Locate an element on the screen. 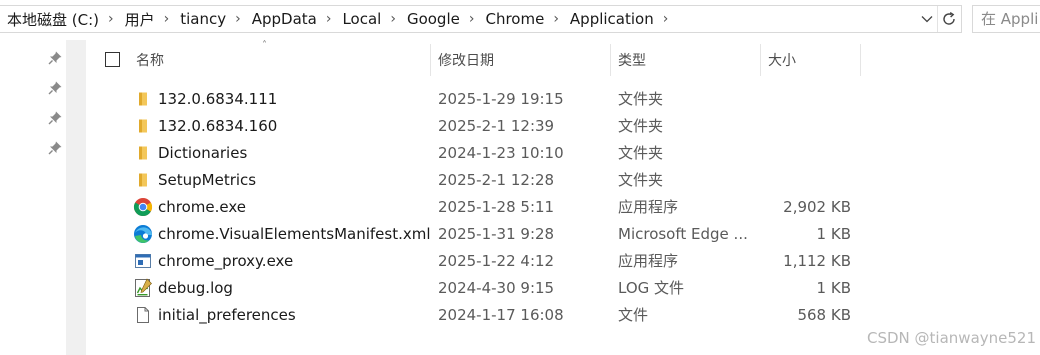 This screenshot has width=1040, height=355. file-date: 2025-1-22 4:12 is located at coordinates (496, 260).